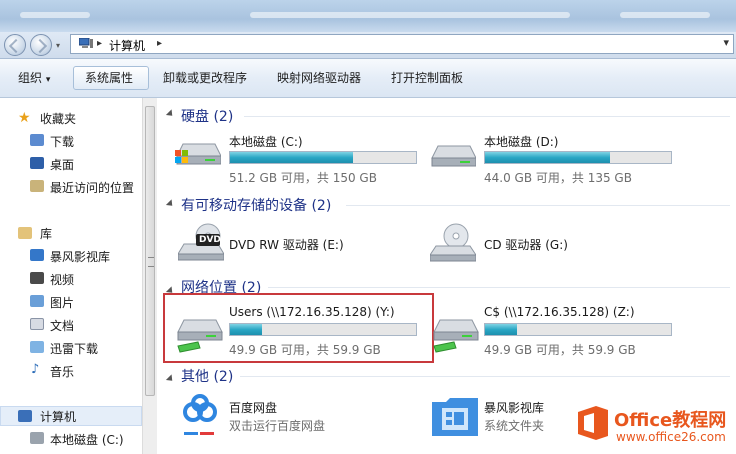  I want to click on open-control-panel-button: 打开控制面板, so click(427, 77).